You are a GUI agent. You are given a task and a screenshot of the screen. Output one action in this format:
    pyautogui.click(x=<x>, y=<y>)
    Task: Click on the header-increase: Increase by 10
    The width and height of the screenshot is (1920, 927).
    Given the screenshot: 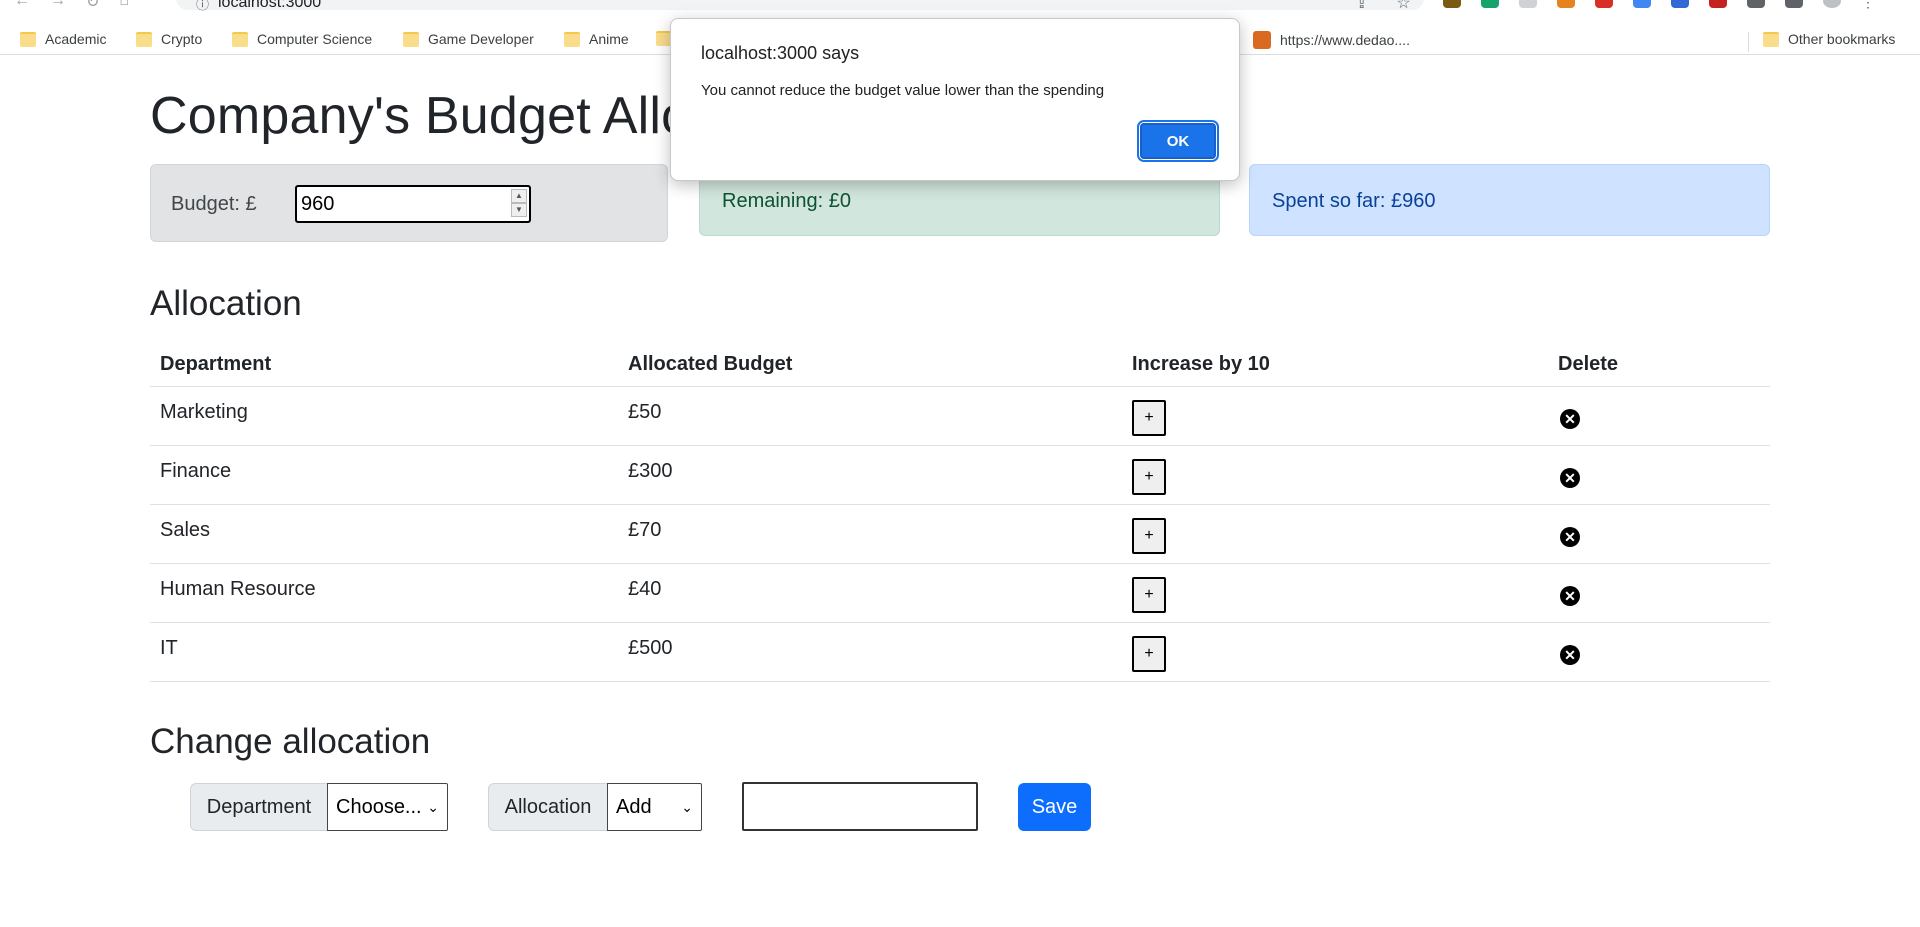 What is the action you would take?
    pyautogui.click(x=1335, y=365)
    